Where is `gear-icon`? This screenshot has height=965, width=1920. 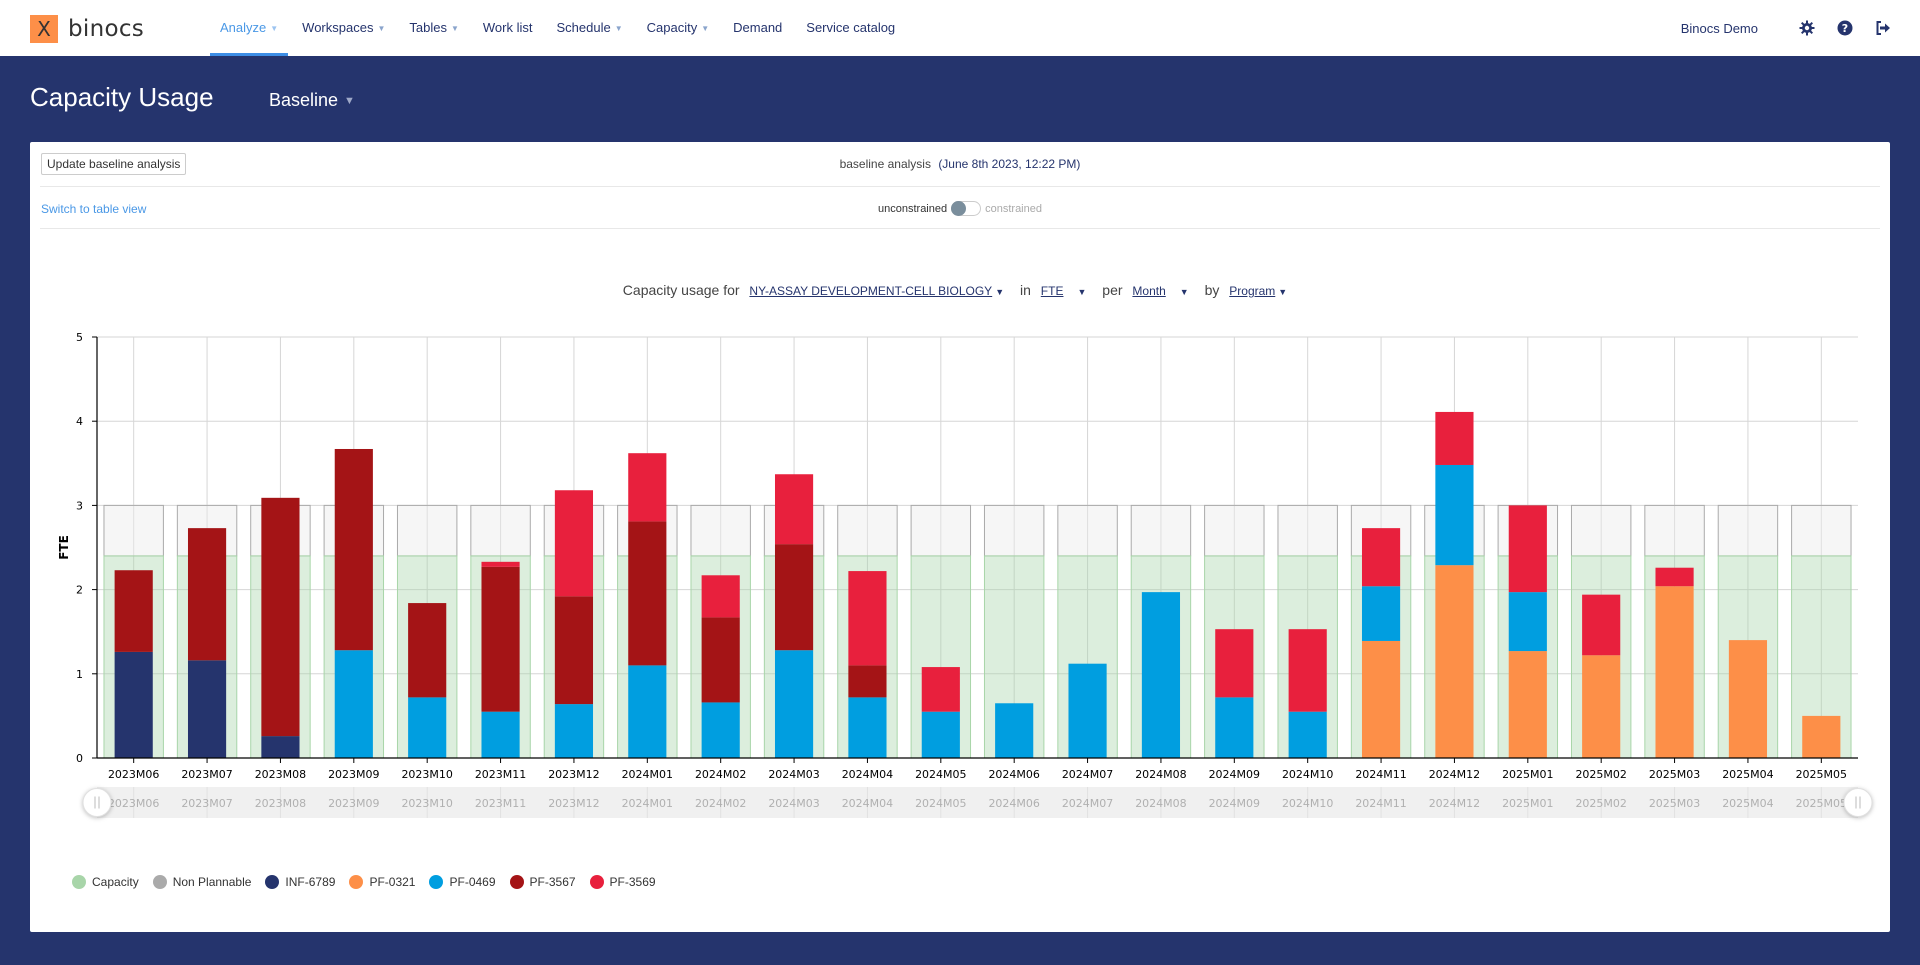 gear-icon is located at coordinates (1807, 28).